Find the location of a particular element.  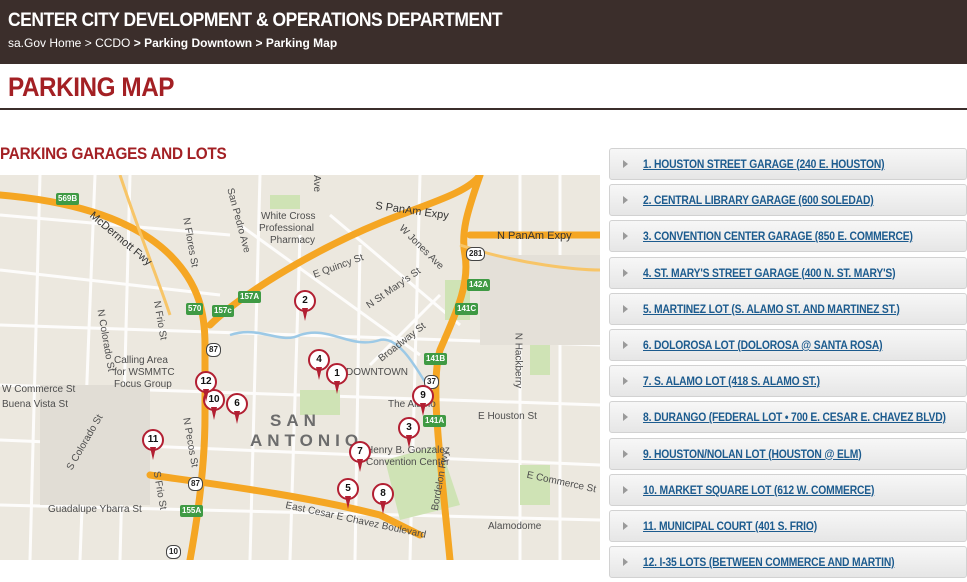

highway-shield: 141A is located at coordinates (435, 421).